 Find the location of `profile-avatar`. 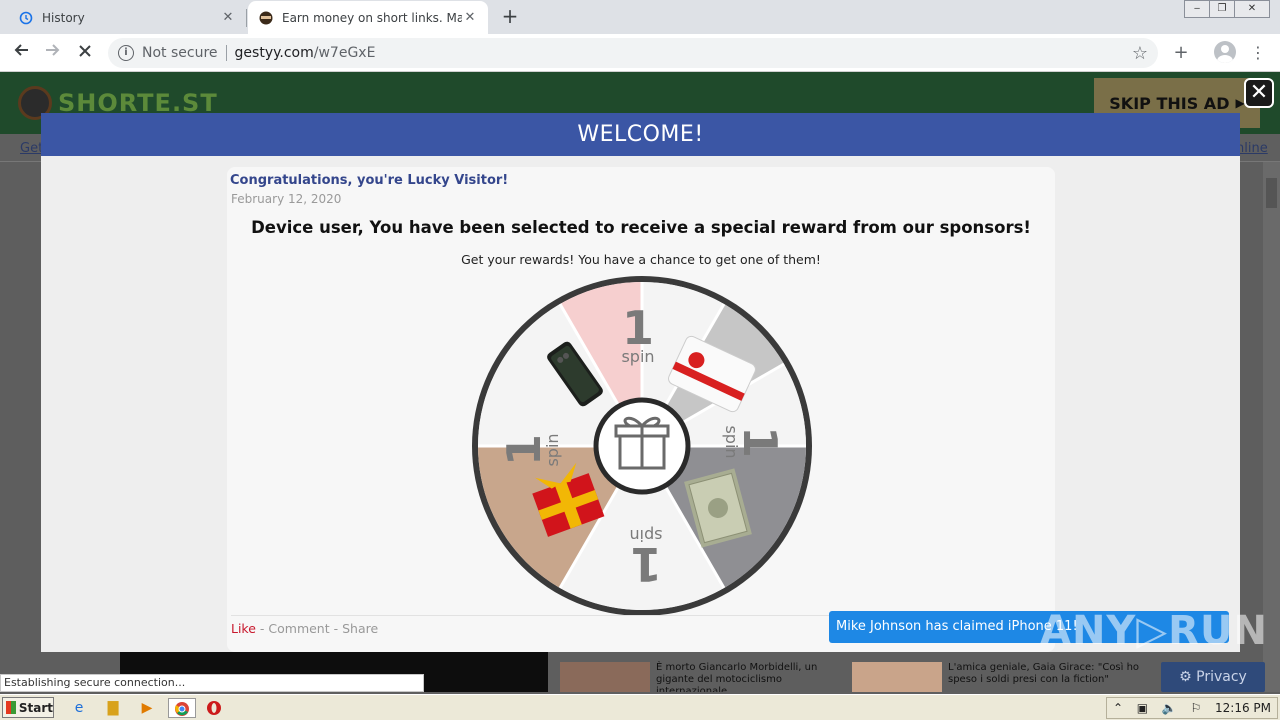

profile-avatar is located at coordinates (1225, 52).